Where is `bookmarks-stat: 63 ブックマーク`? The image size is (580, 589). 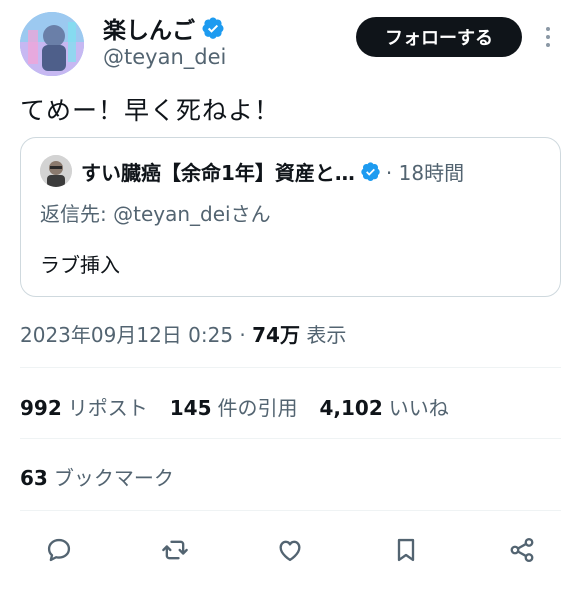 bookmarks-stat: 63 ブックマーク is located at coordinates (97, 476).